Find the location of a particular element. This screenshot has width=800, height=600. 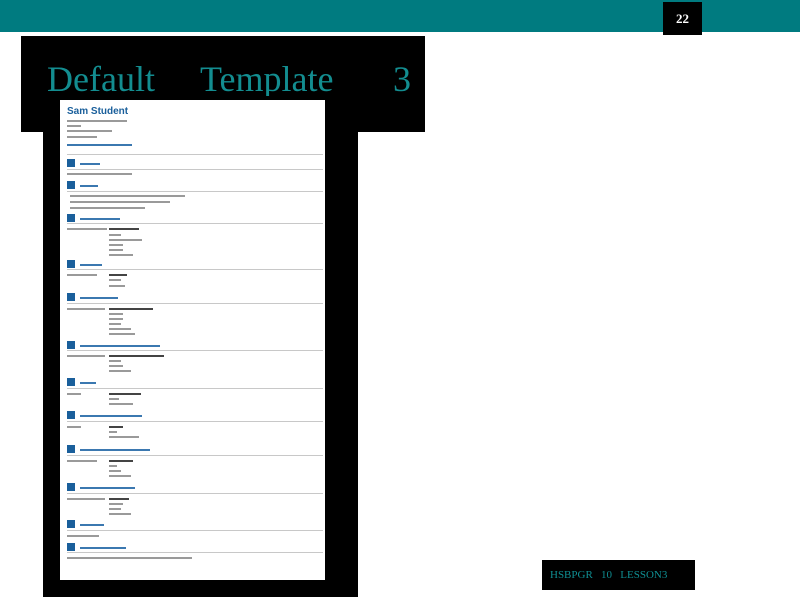

title-word-template: Template is located at coordinates (267, 79).